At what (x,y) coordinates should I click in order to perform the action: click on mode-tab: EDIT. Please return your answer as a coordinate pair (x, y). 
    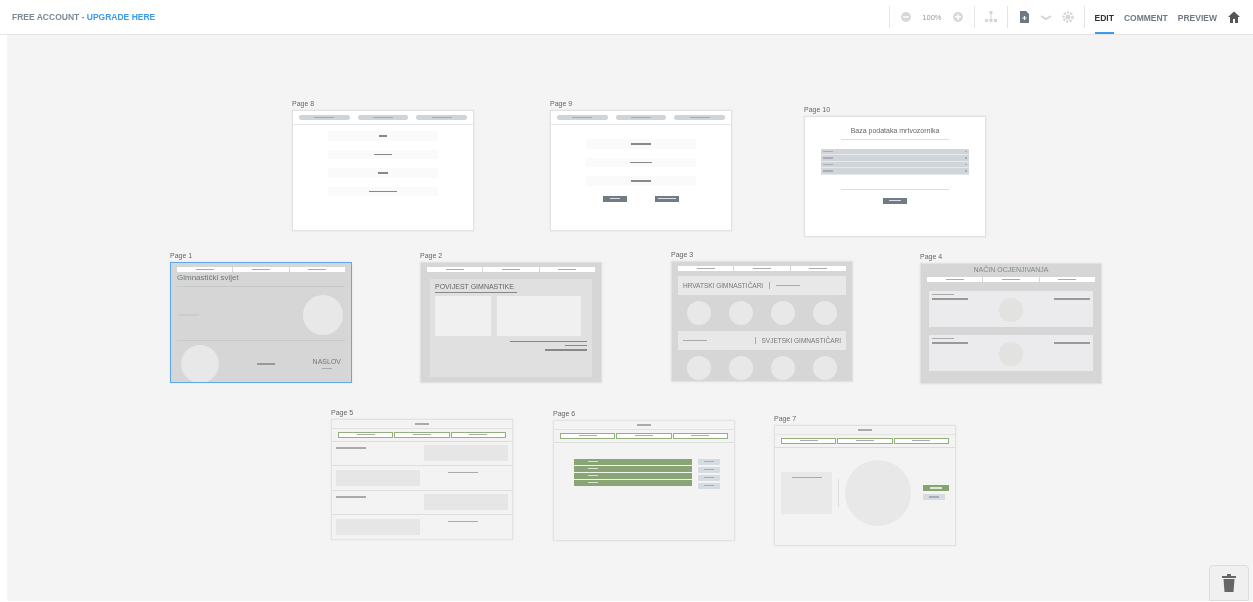
    Looking at the image, I should click on (1104, 17).